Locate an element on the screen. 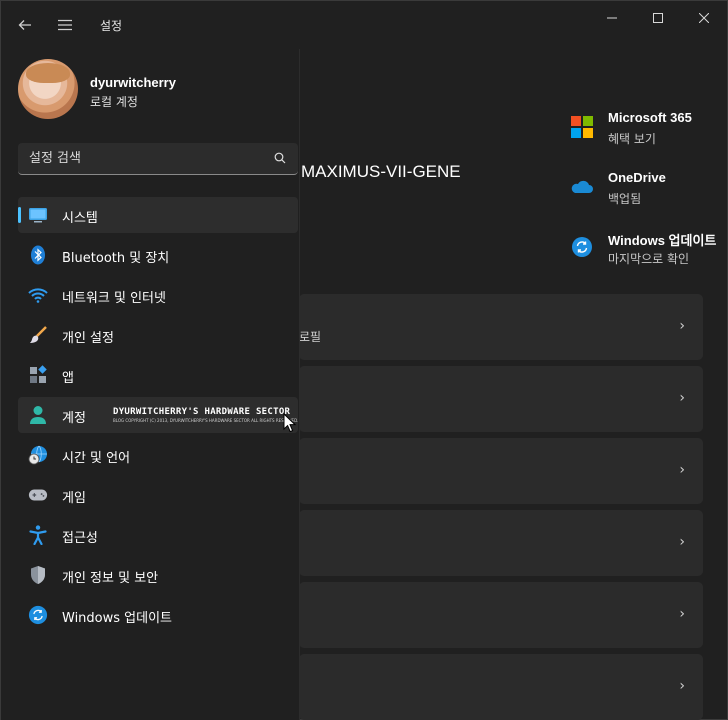  quick-link-title: Windows 업데이트 is located at coordinates (662, 240).